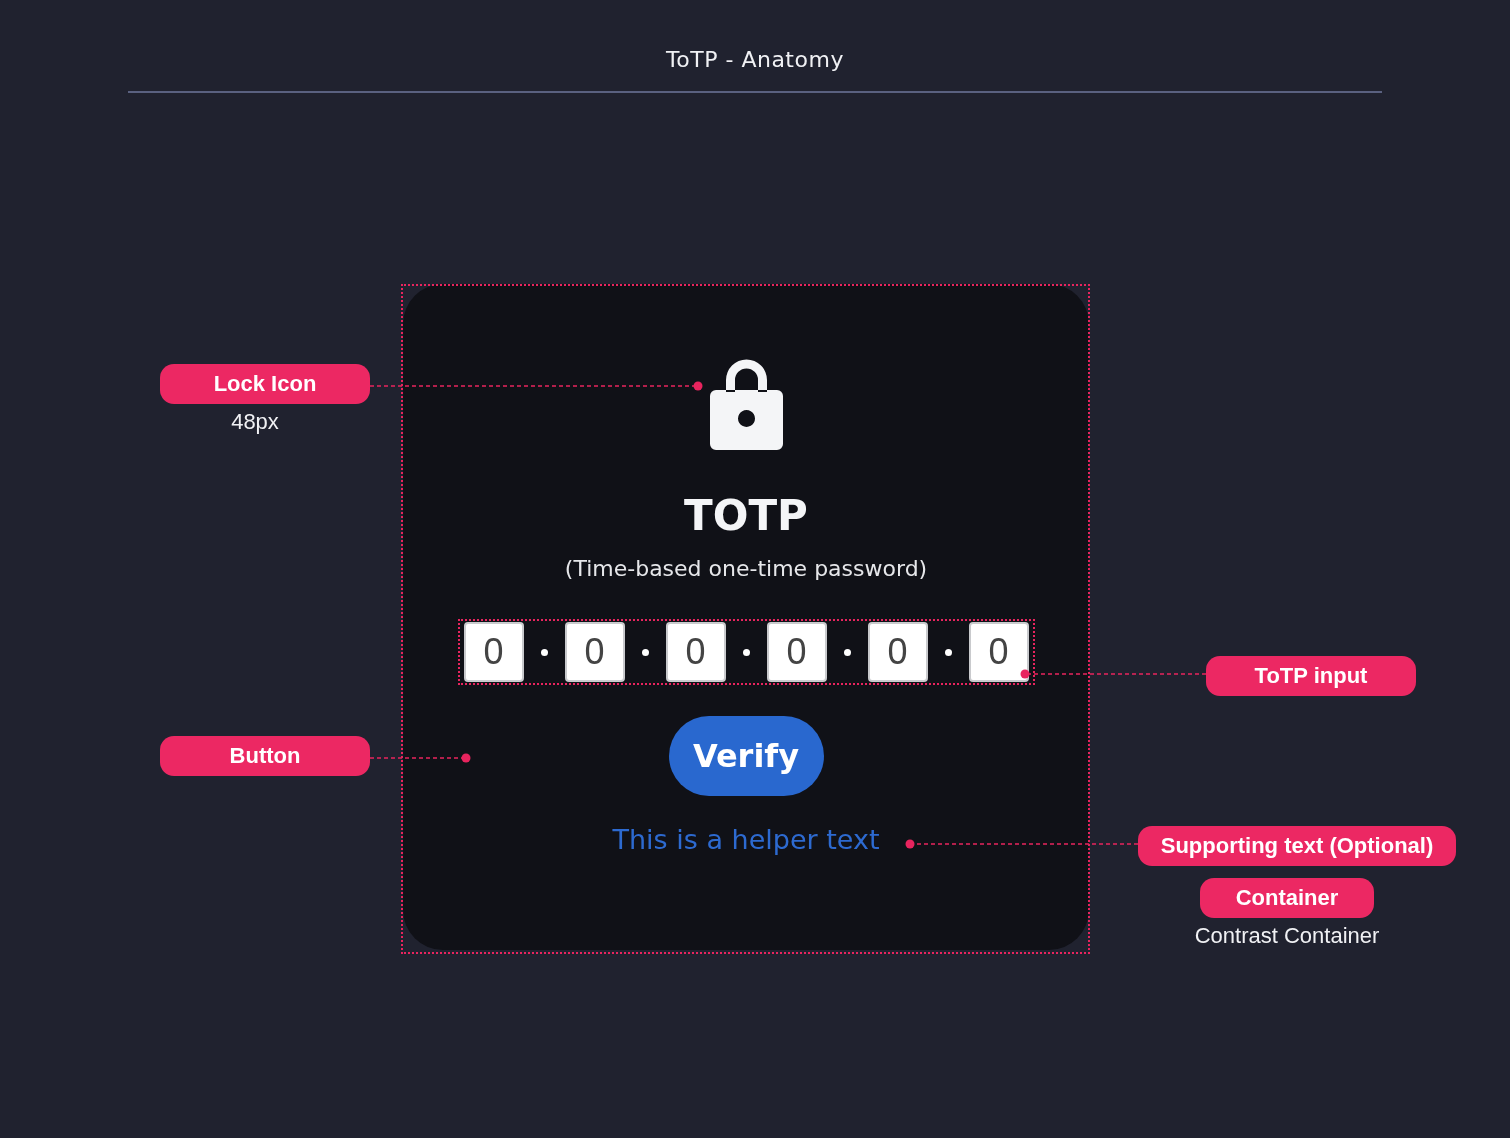  What do you see at coordinates (746, 756) in the screenshot?
I see `verify-button: Verify` at bounding box center [746, 756].